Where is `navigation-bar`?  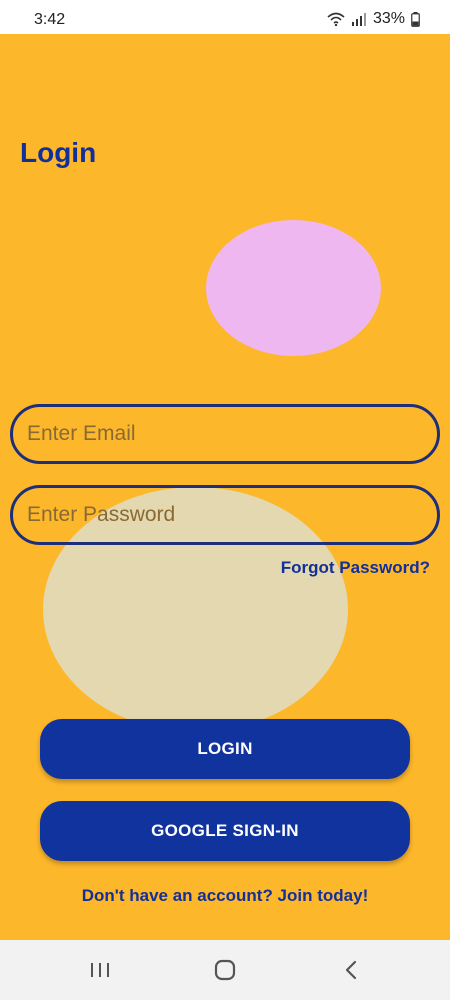 navigation-bar is located at coordinates (225, 970).